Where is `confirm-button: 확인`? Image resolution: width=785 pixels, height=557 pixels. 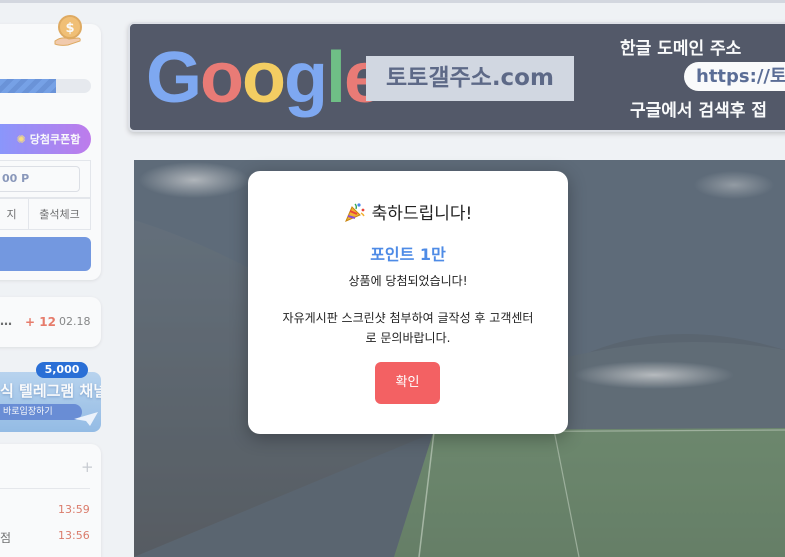 confirm-button: 확인 is located at coordinates (407, 383).